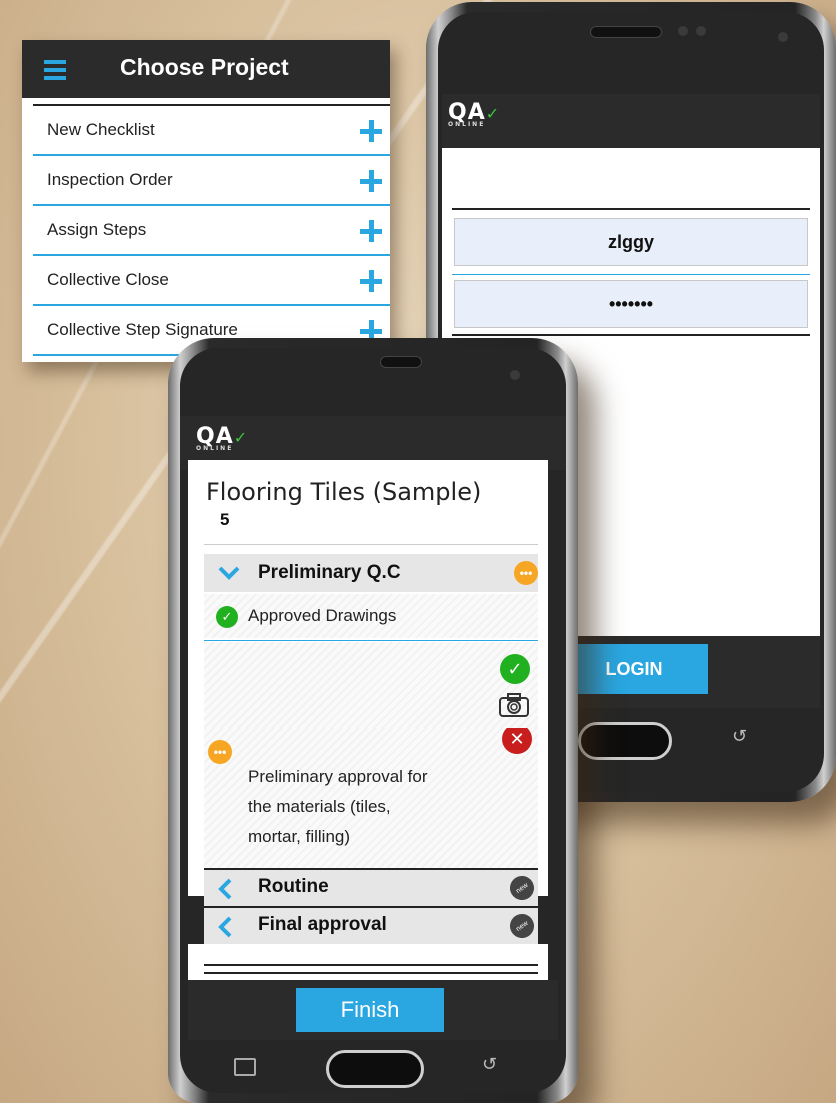 The image size is (836, 1103). What do you see at coordinates (526, 573) in the screenshot?
I see `more-options-icon: •••` at bounding box center [526, 573].